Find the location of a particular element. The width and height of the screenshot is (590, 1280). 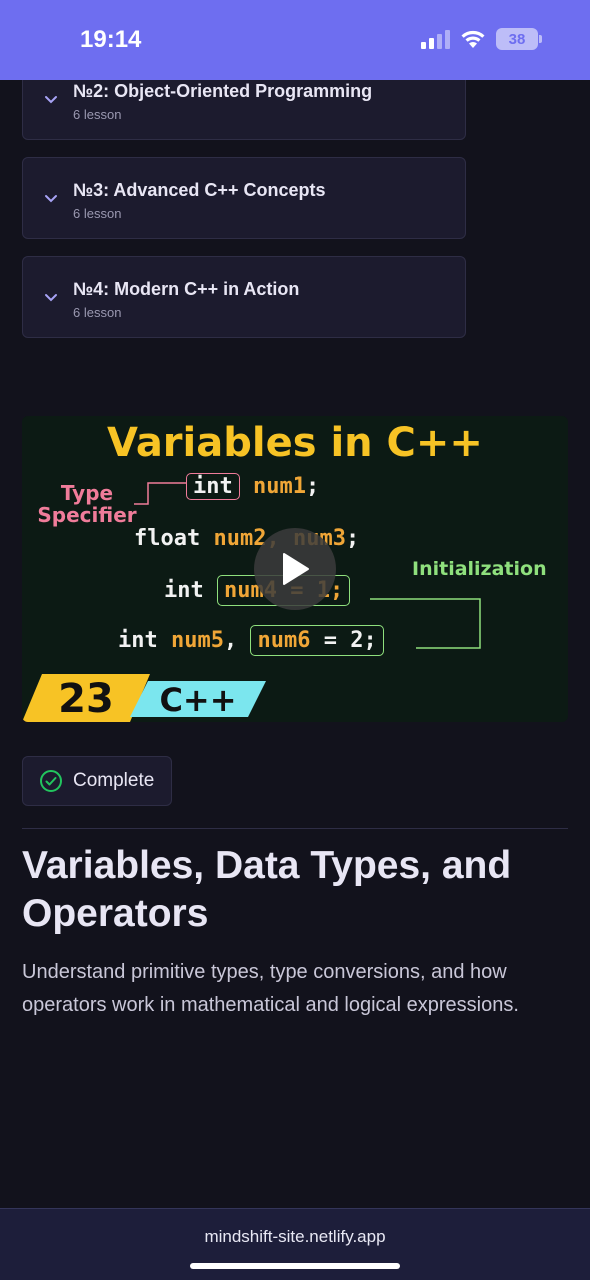

code-line-1: int num1; is located at coordinates (253, 486).